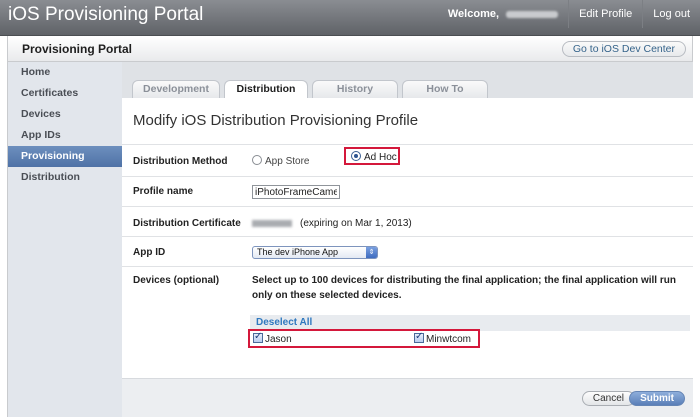  I want to click on app-title: iOS Provisioning Portal, so click(106, 14).